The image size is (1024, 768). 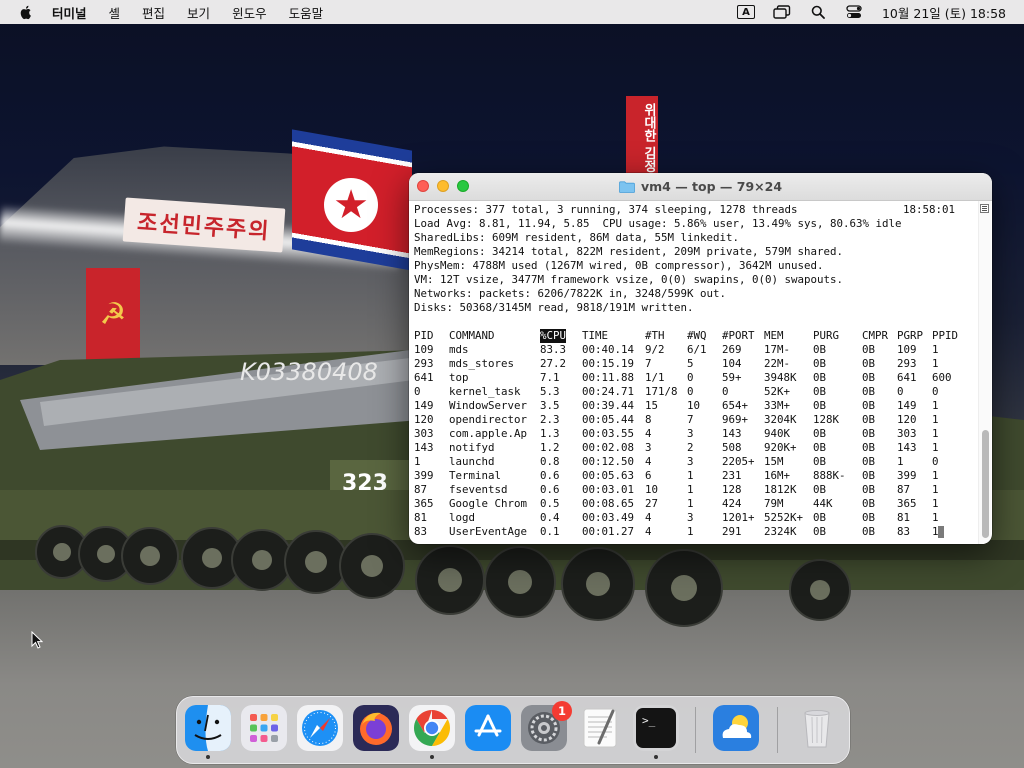 What do you see at coordinates (320, 728) in the screenshot?
I see `dock-safari-icon` at bounding box center [320, 728].